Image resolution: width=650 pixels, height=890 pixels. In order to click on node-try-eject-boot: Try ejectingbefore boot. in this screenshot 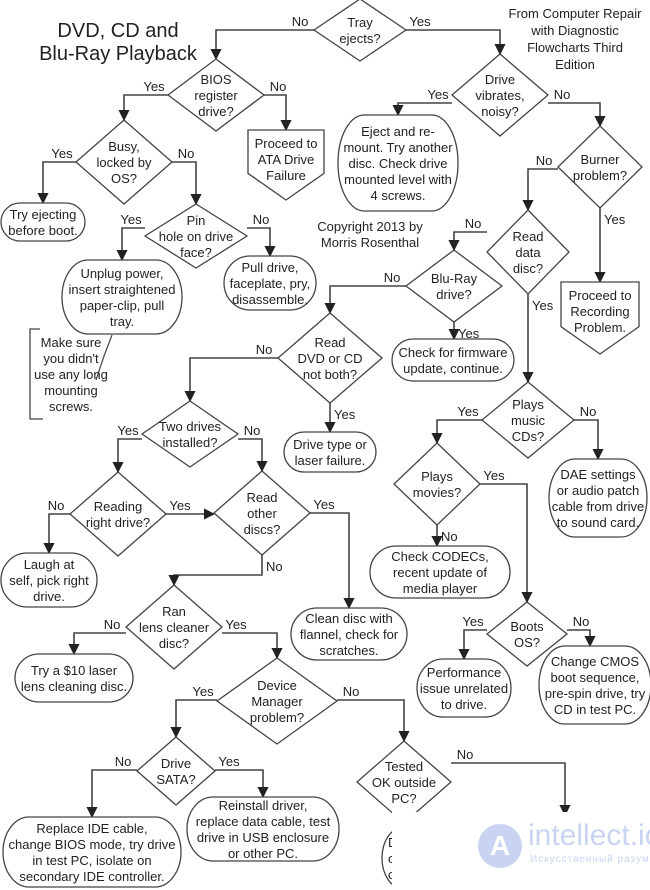, I will do `click(43, 222)`.